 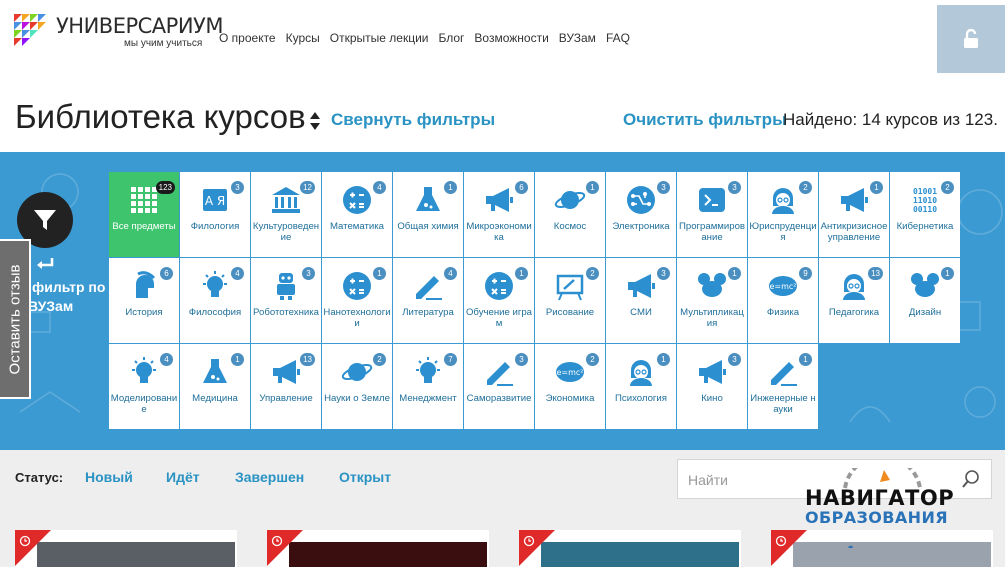 I want to click on subject-label: История, so click(x=144, y=312).